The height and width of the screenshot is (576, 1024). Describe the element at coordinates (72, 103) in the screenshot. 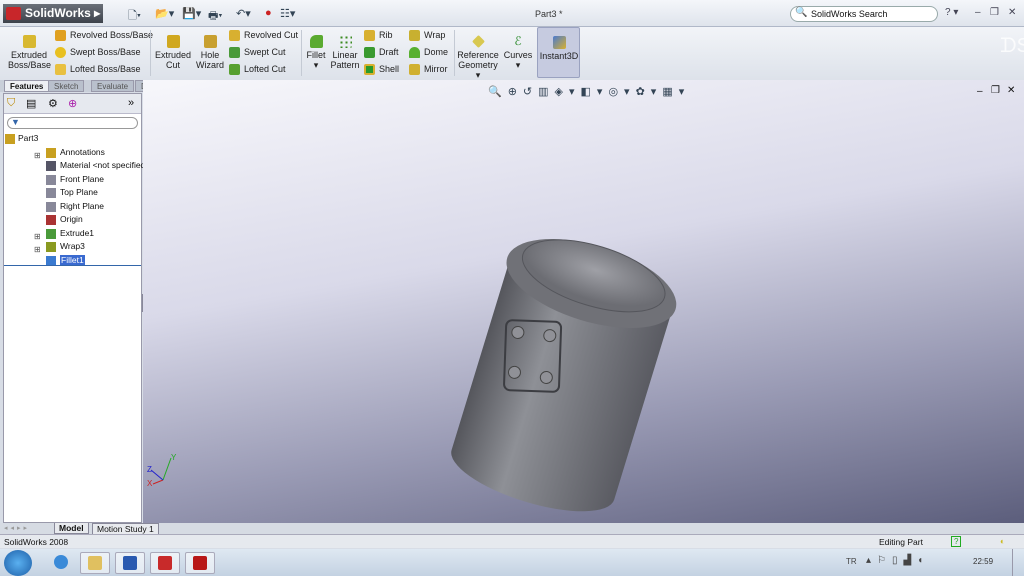

I see `dimxpert-manager-tab-icon: ⊕` at that location.